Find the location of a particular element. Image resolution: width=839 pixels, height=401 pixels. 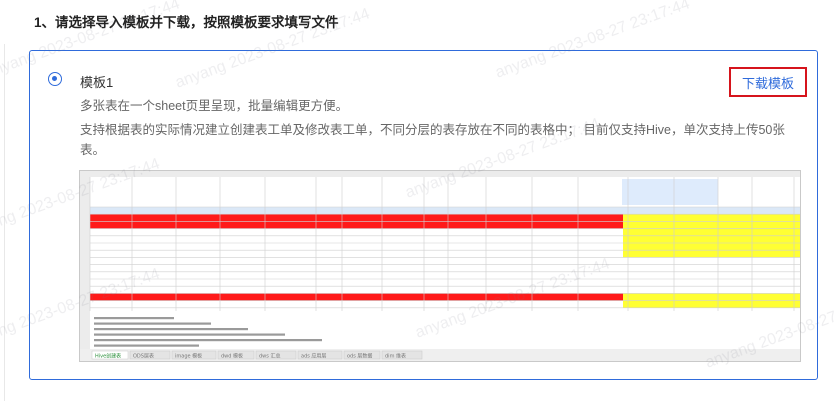

radio-dot is located at coordinates (54, 78).